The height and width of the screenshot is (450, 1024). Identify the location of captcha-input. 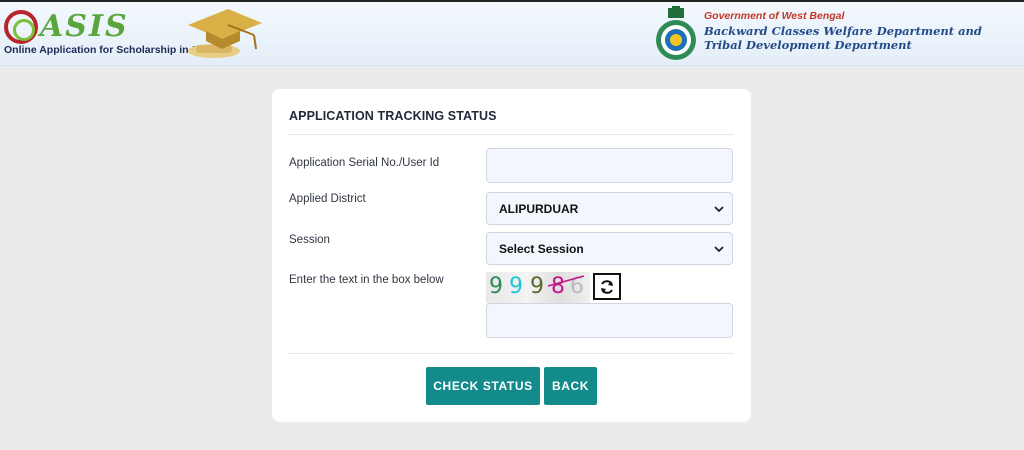
(609, 320).